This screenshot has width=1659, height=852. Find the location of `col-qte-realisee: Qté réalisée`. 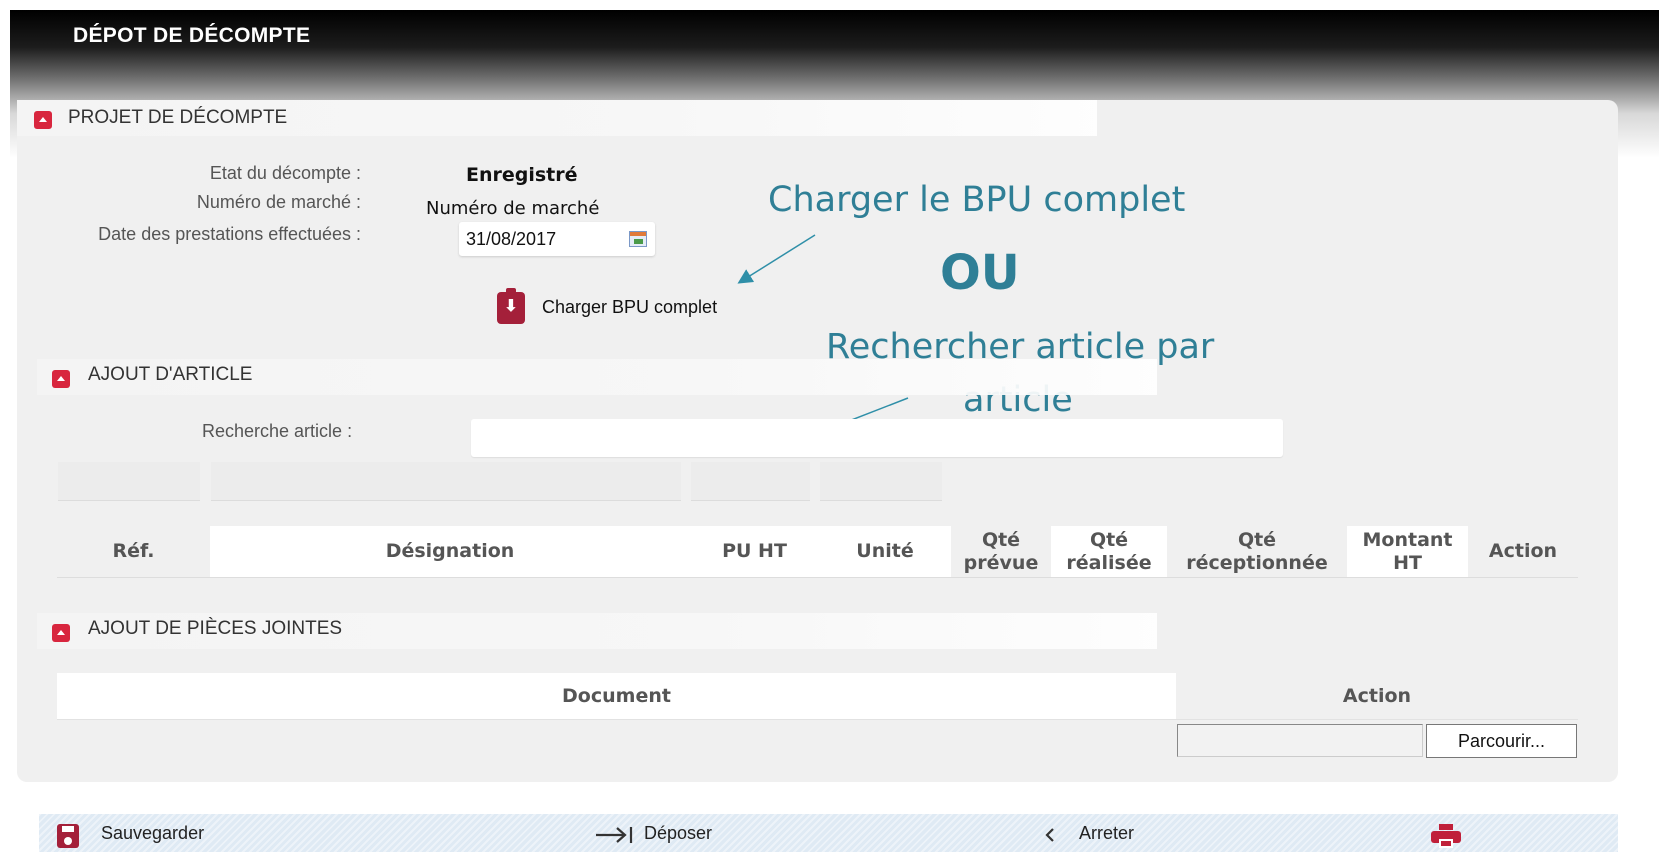

col-qte-realisee: Qté réalisée is located at coordinates (1109, 552).